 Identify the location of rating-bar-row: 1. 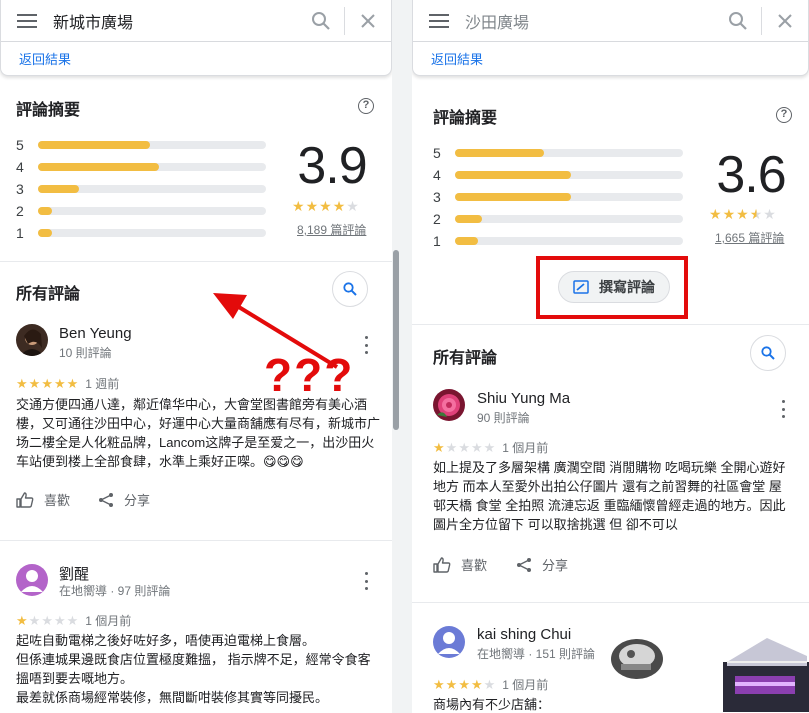
(141, 233).